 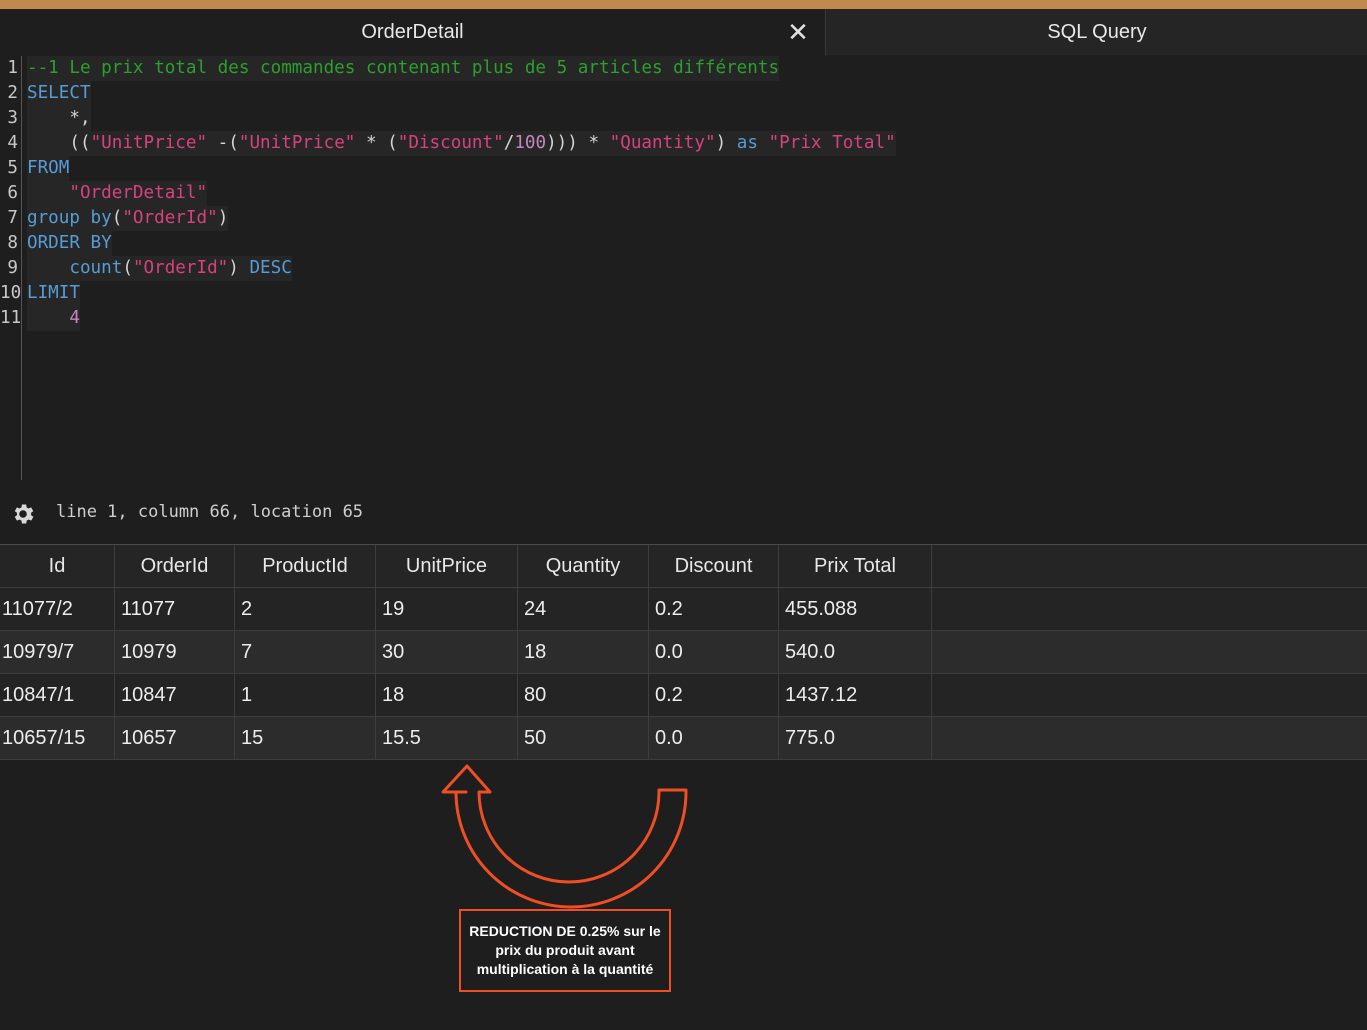 I want to click on column-header-discount: Discount, so click(x=714, y=566).